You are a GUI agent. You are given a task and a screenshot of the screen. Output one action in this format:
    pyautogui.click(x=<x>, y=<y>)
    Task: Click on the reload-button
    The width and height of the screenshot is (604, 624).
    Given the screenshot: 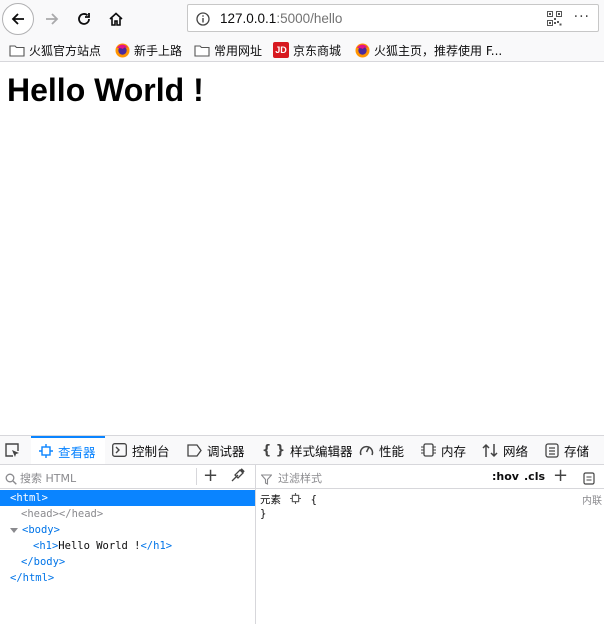 What is the action you would take?
    pyautogui.click(x=84, y=19)
    